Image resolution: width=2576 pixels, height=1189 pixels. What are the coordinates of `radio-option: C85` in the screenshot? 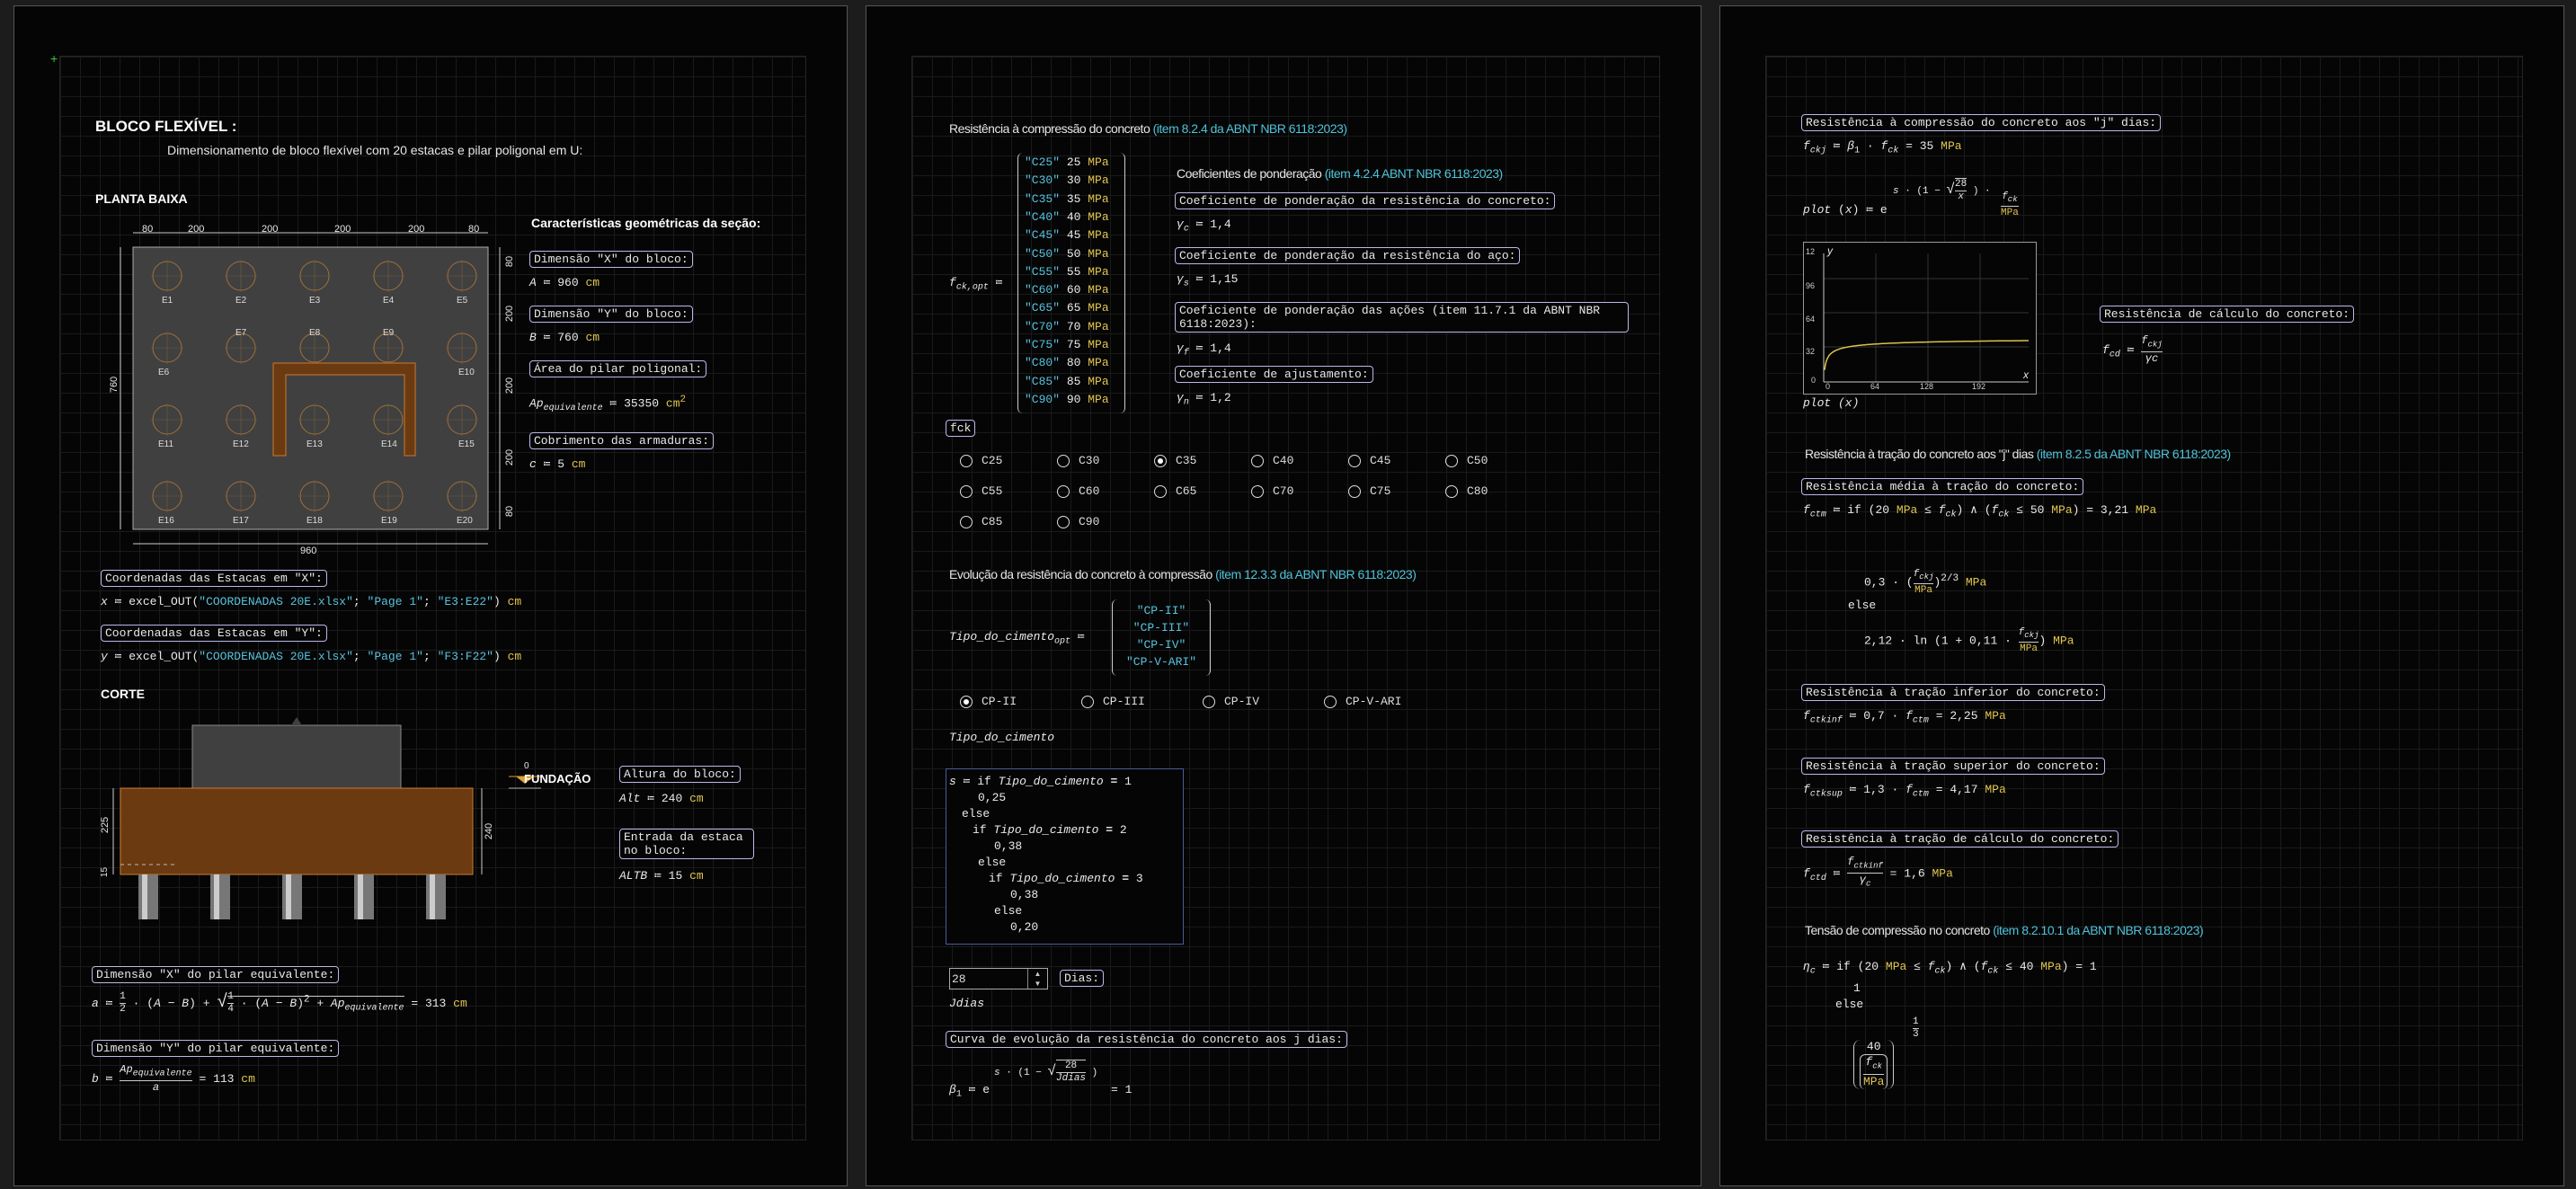 It's located at (1006, 523).